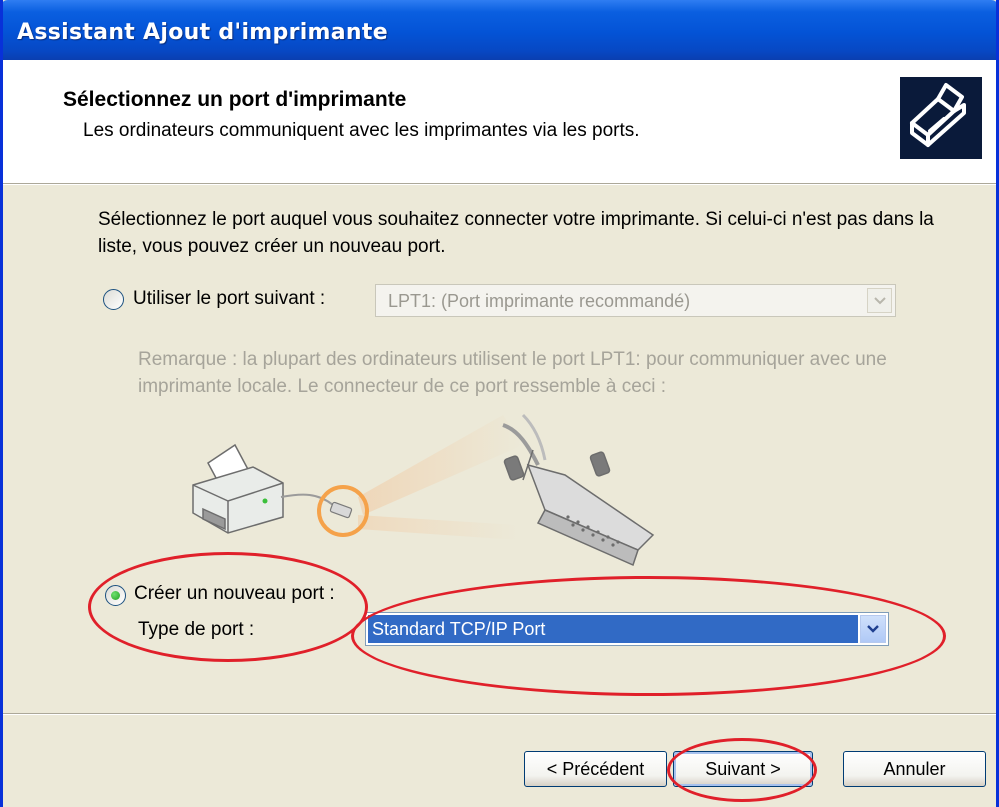 The height and width of the screenshot is (807, 999). What do you see at coordinates (499, 714) in the screenshot?
I see `footer-divider-highlight` at bounding box center [499, 714].